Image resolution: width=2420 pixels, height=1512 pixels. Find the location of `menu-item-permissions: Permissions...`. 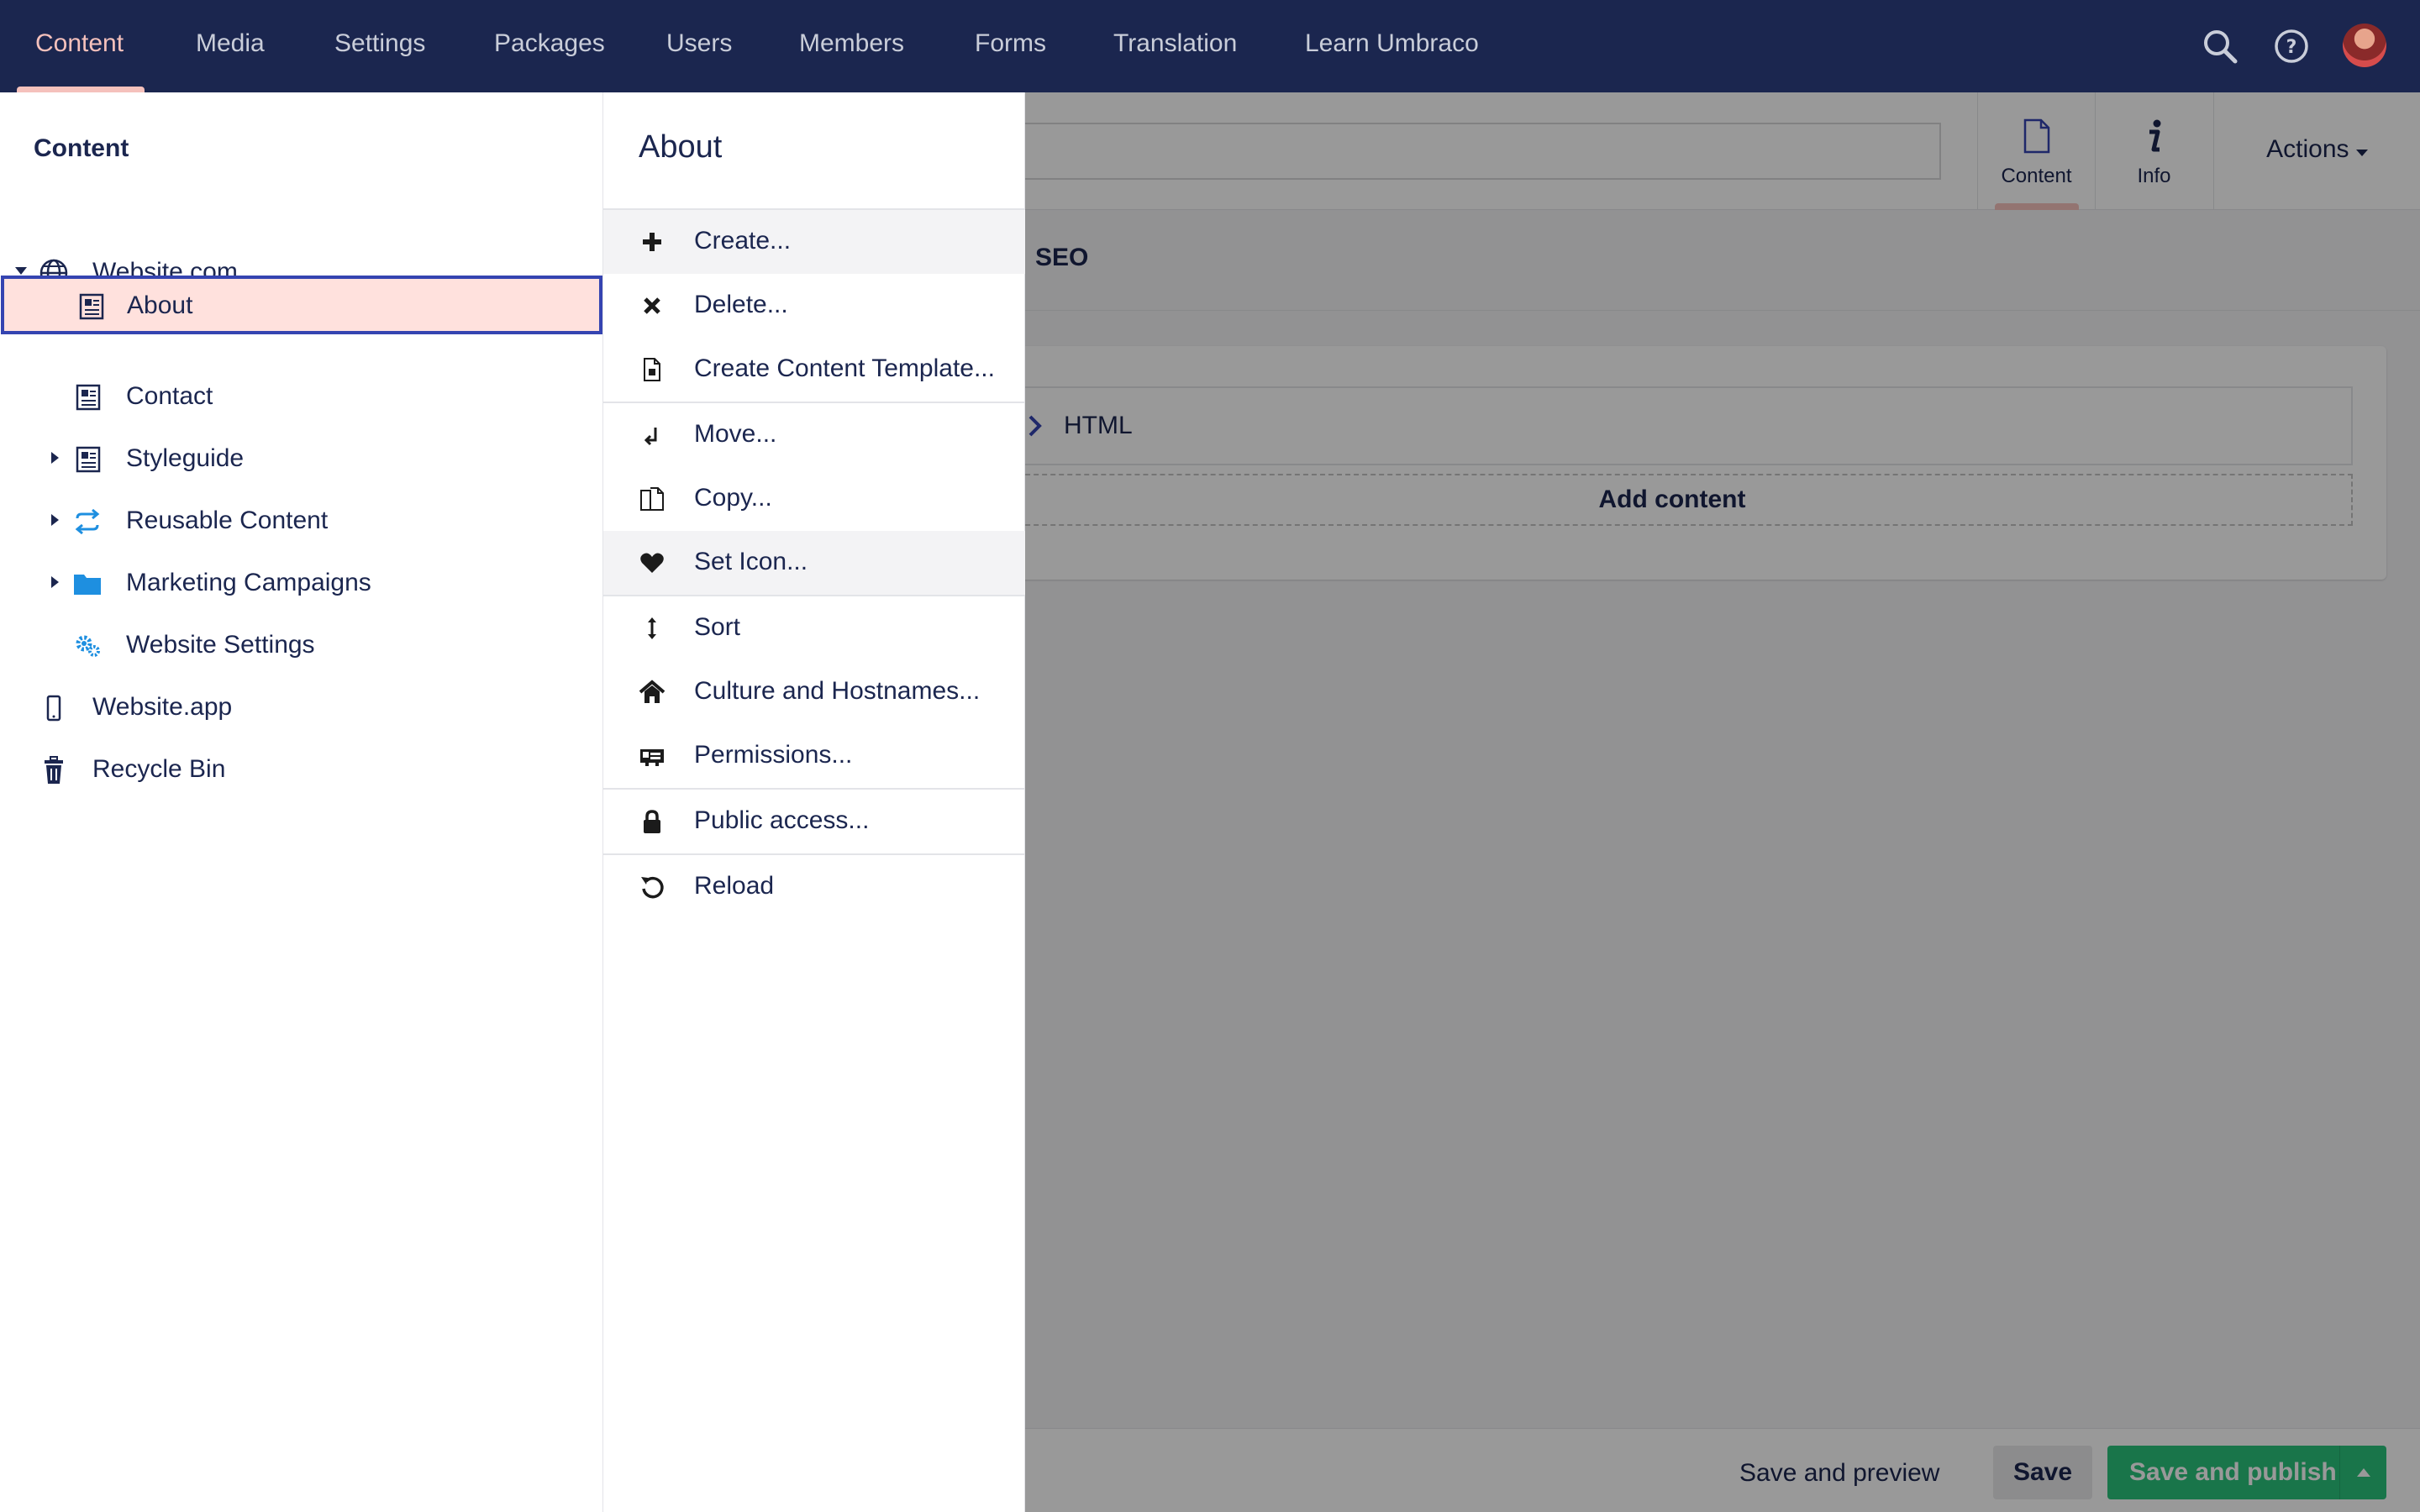

menu-item-permissions: Permissions... is located at coordinates (814, 756).